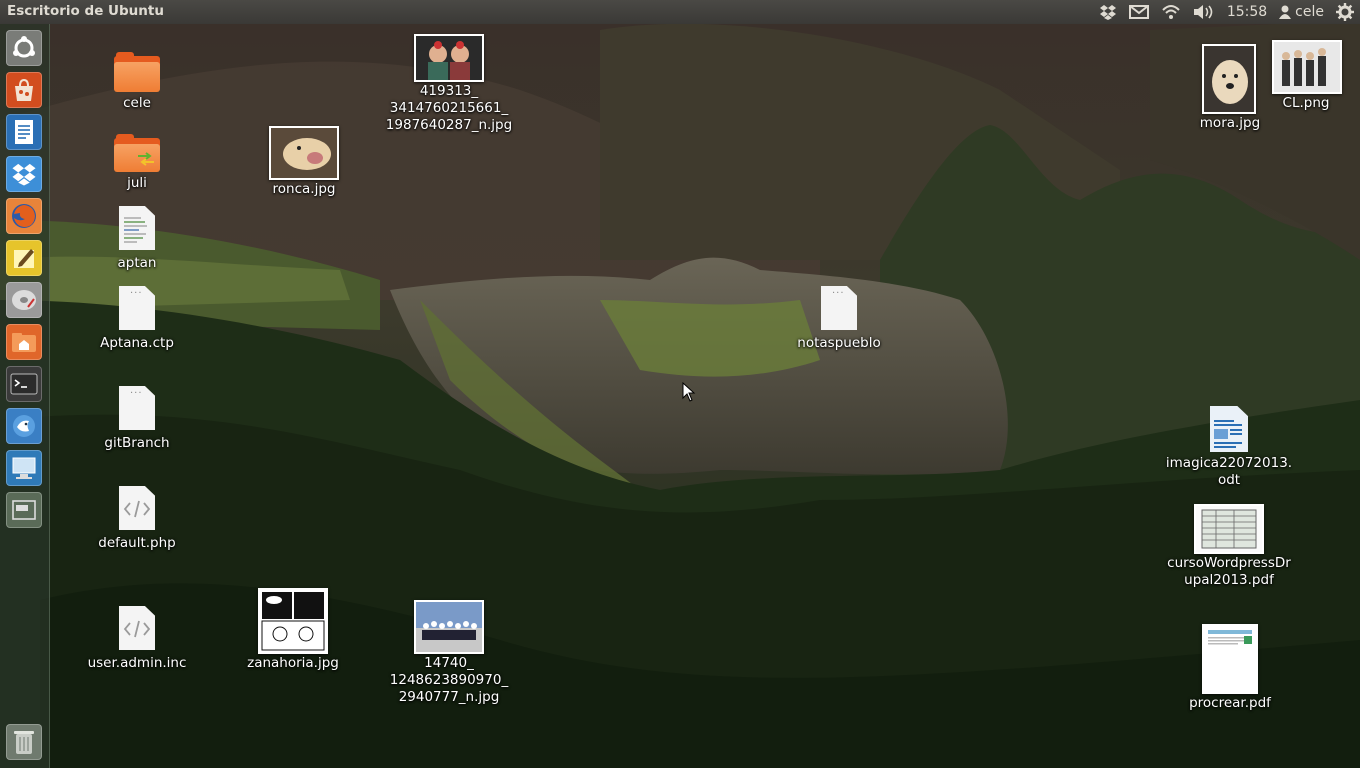 Image resolution: width=1360 pixels, height=768 pixels. Describe the element at coordinates (137, 443) in the screenshot. I see `desktop-icon-label: gitBranch` at that location.